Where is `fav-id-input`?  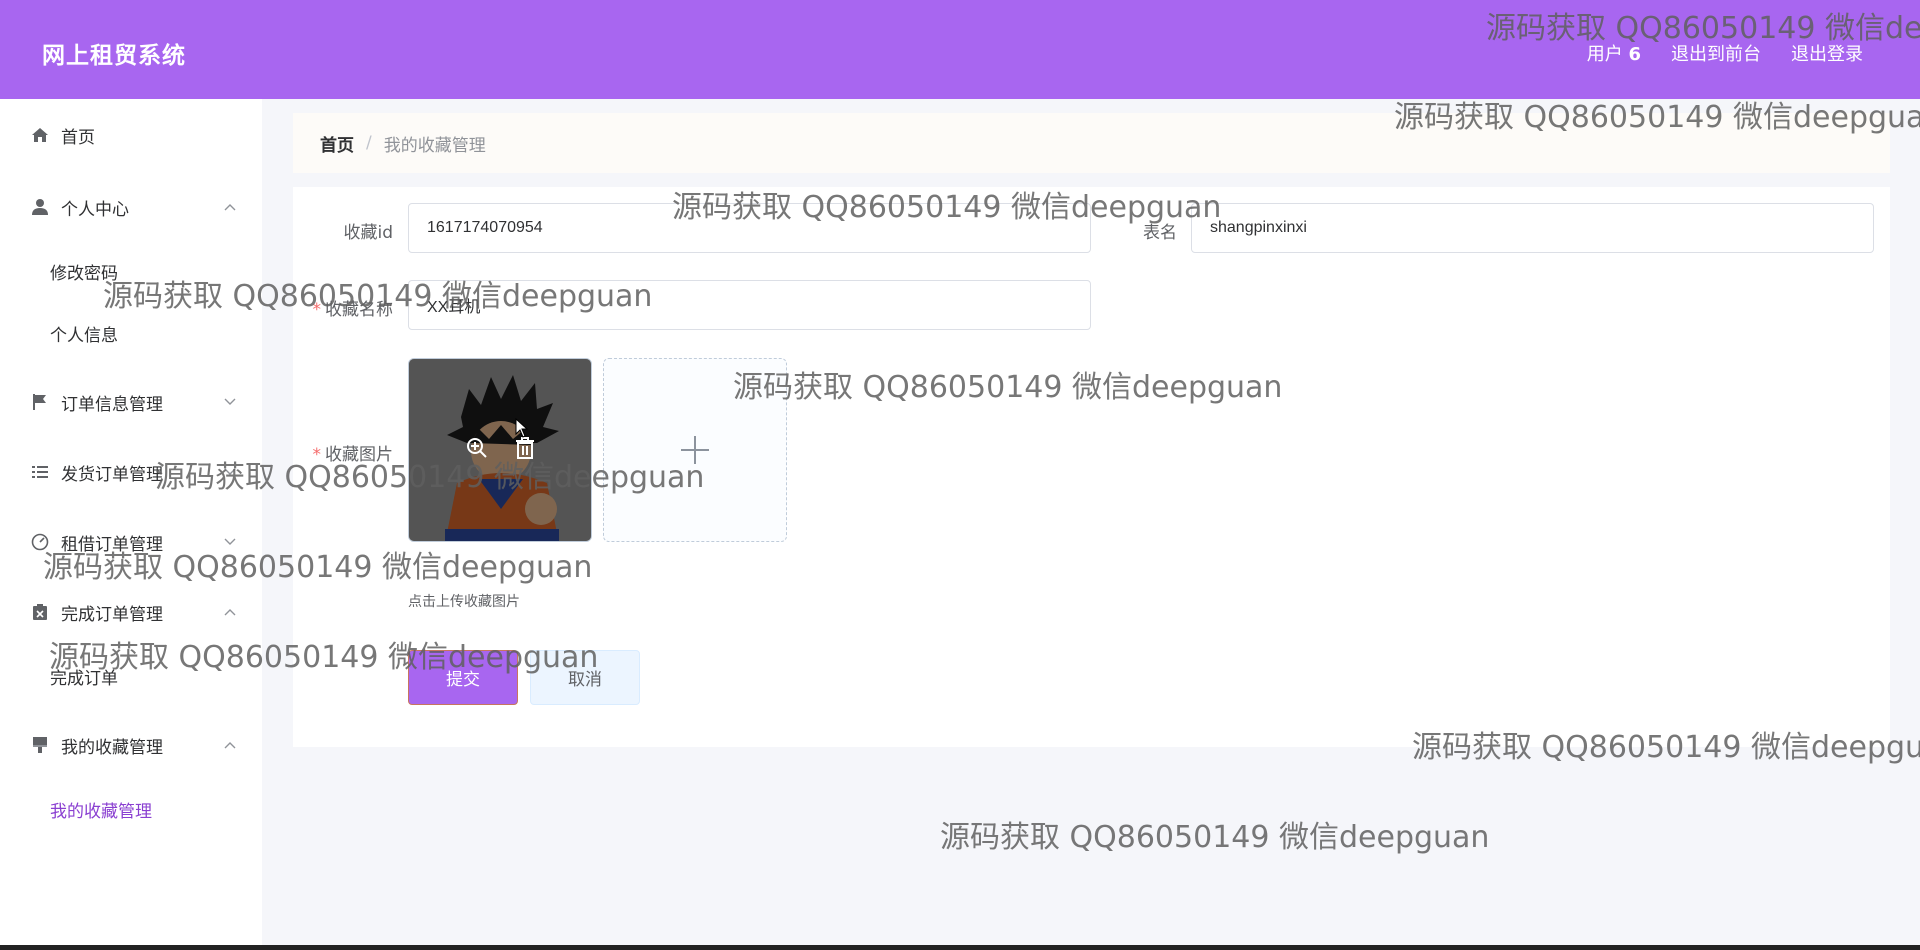 fav-id-input is located at coordinates (749, 228).